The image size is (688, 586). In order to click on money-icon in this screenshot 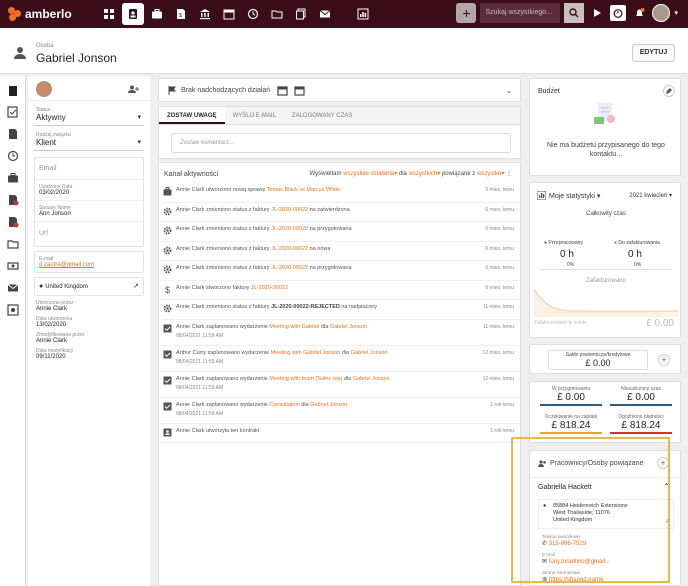, I will do `click(13, 266)`.